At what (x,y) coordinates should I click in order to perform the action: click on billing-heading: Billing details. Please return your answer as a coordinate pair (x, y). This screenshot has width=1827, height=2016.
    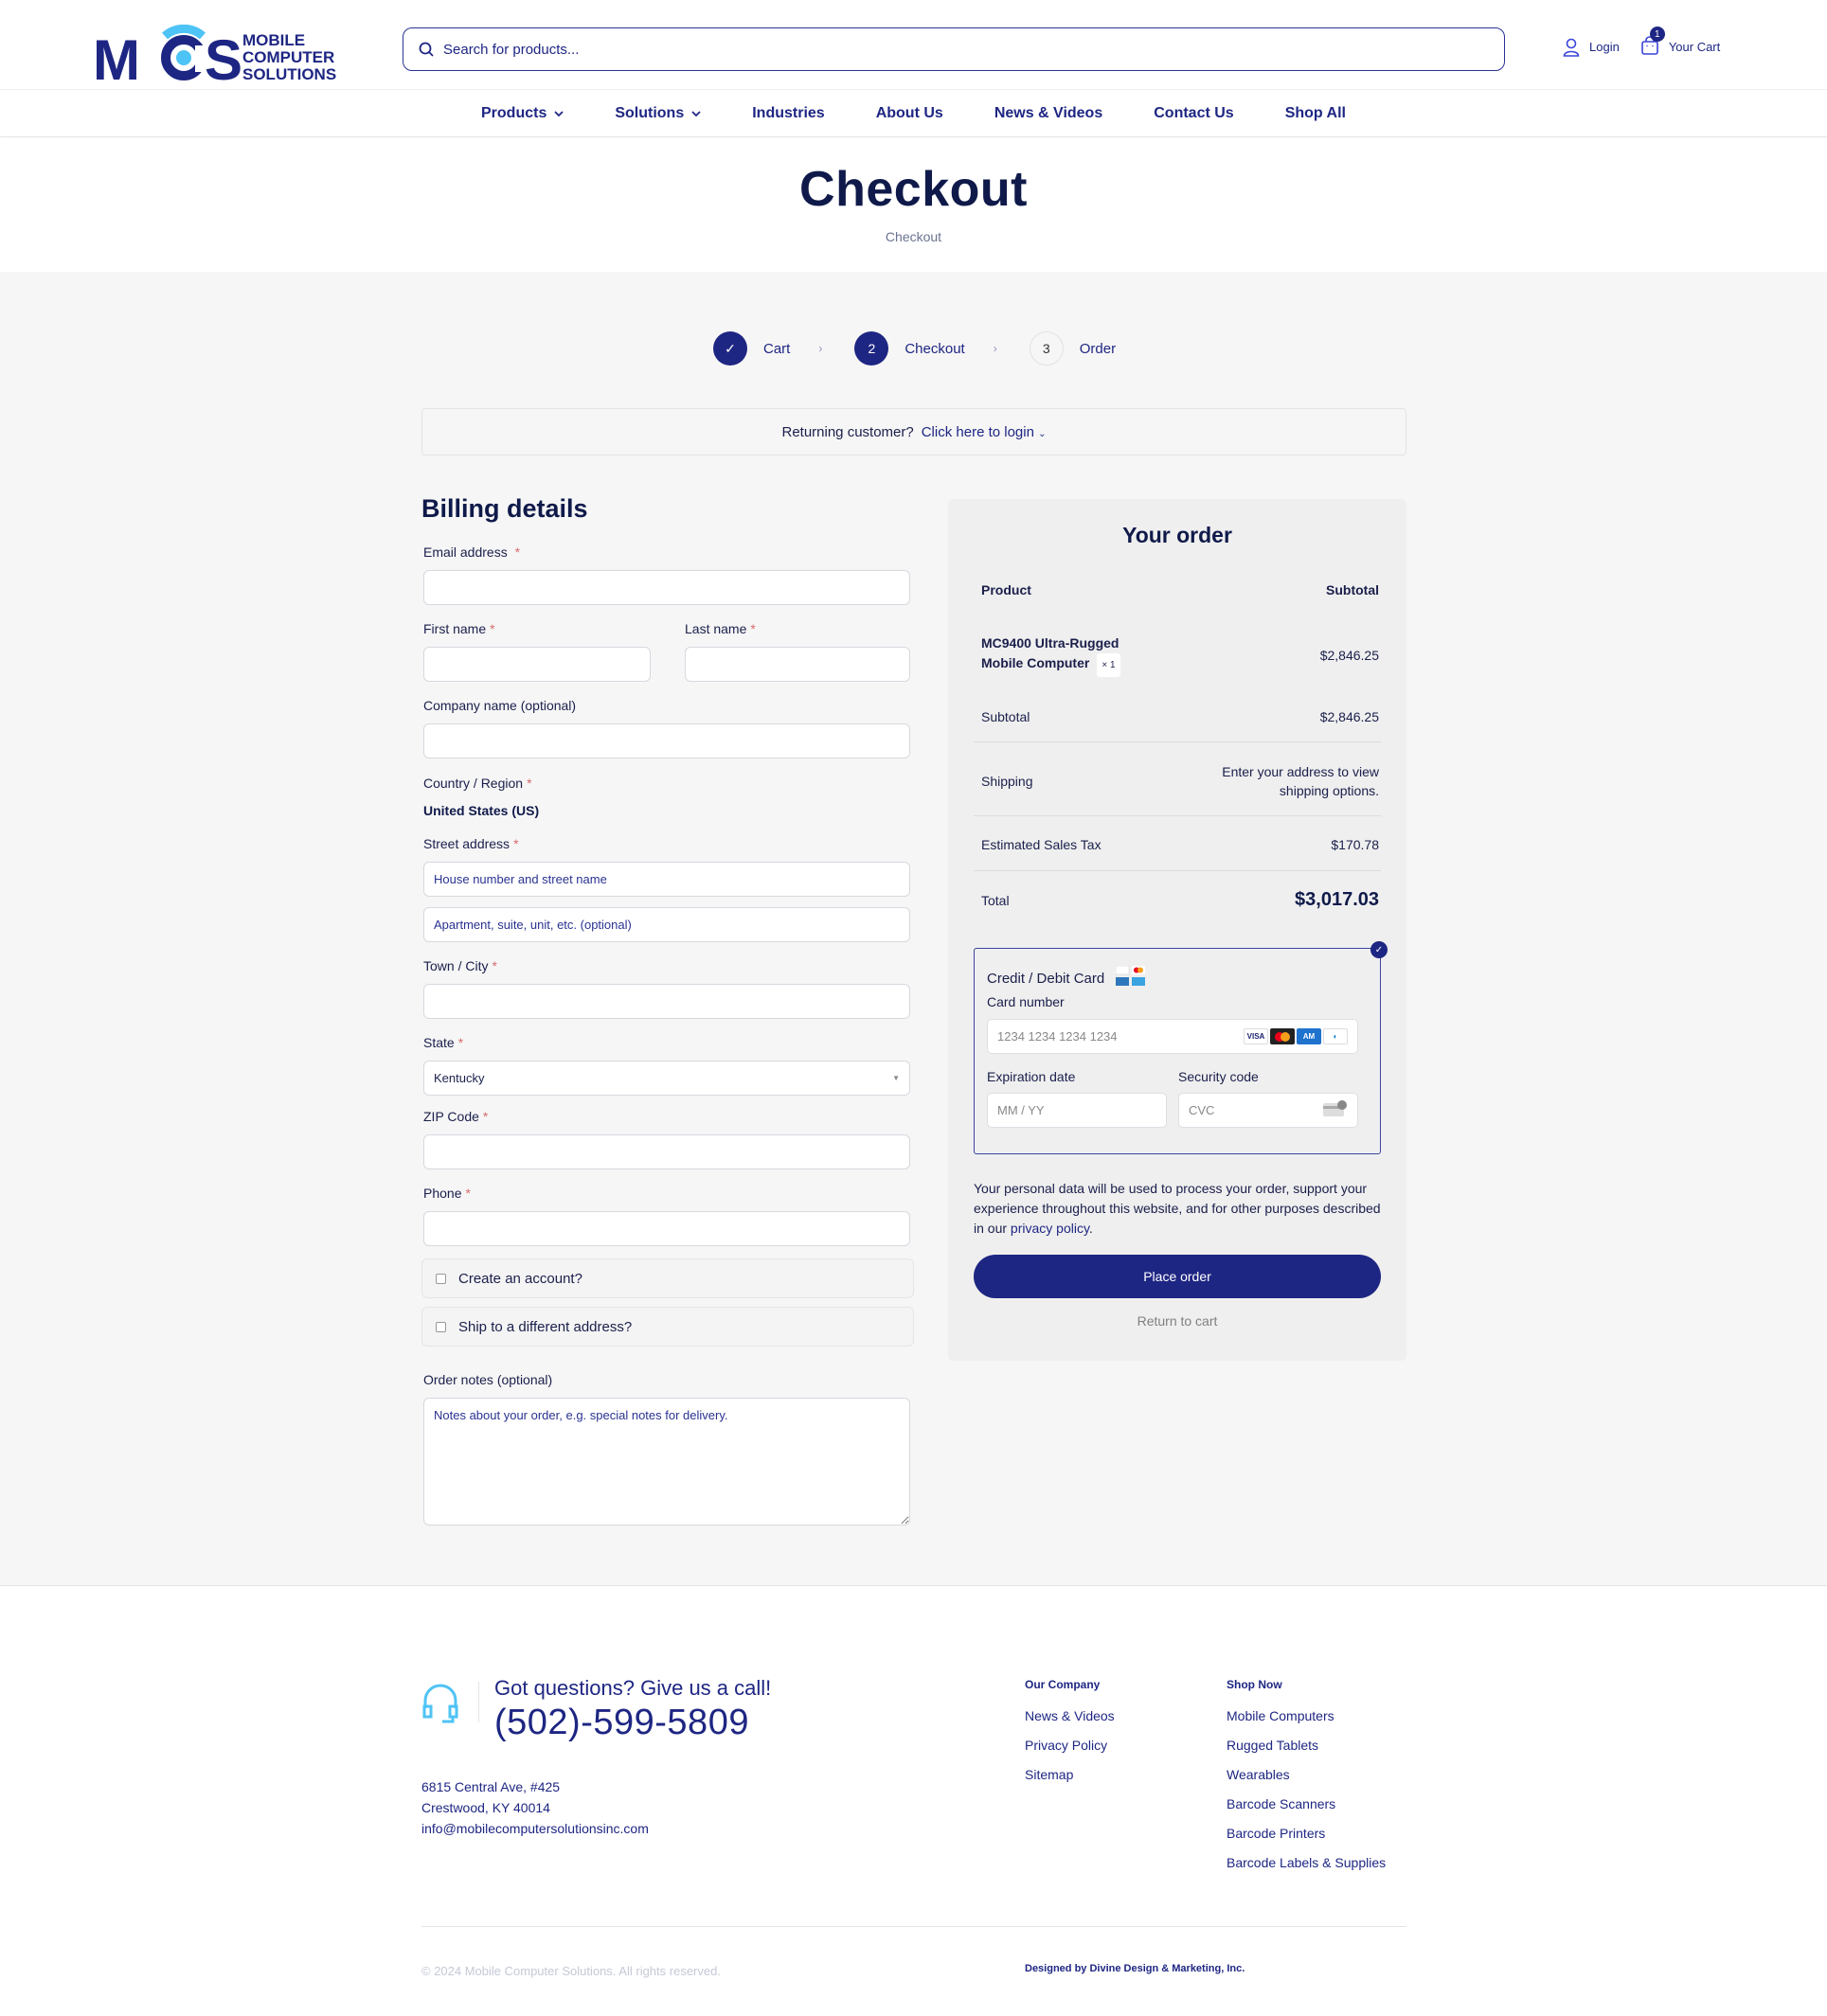
    Looking at the image, I should click on (504, 508).